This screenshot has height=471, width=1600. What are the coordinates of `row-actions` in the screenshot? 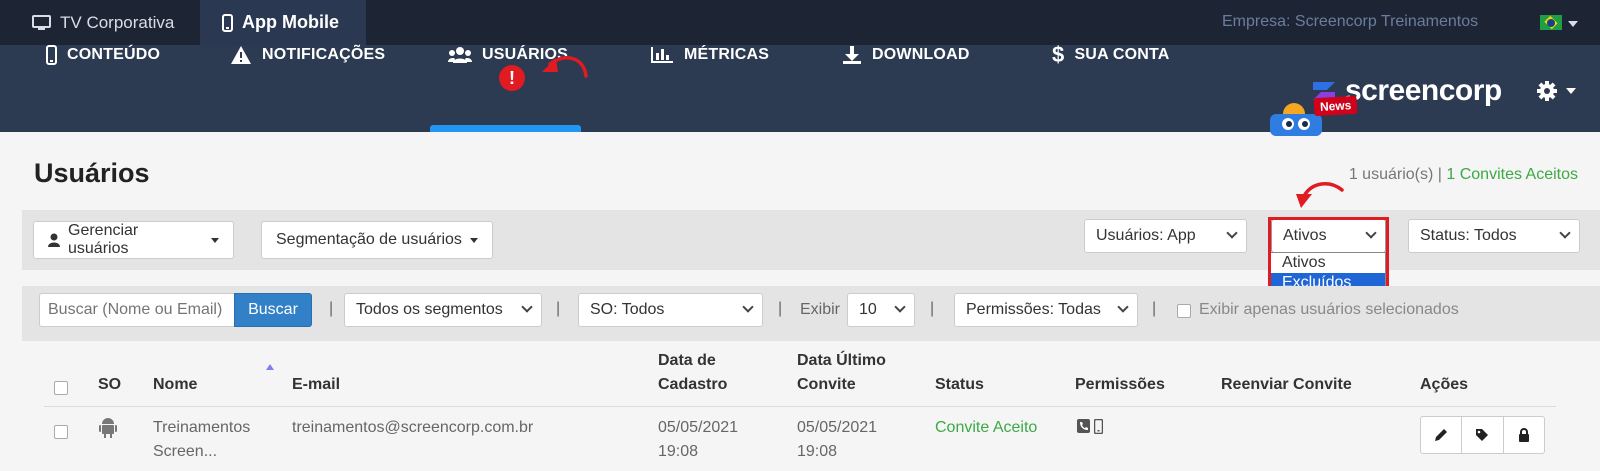 It's located at (1482, 435).